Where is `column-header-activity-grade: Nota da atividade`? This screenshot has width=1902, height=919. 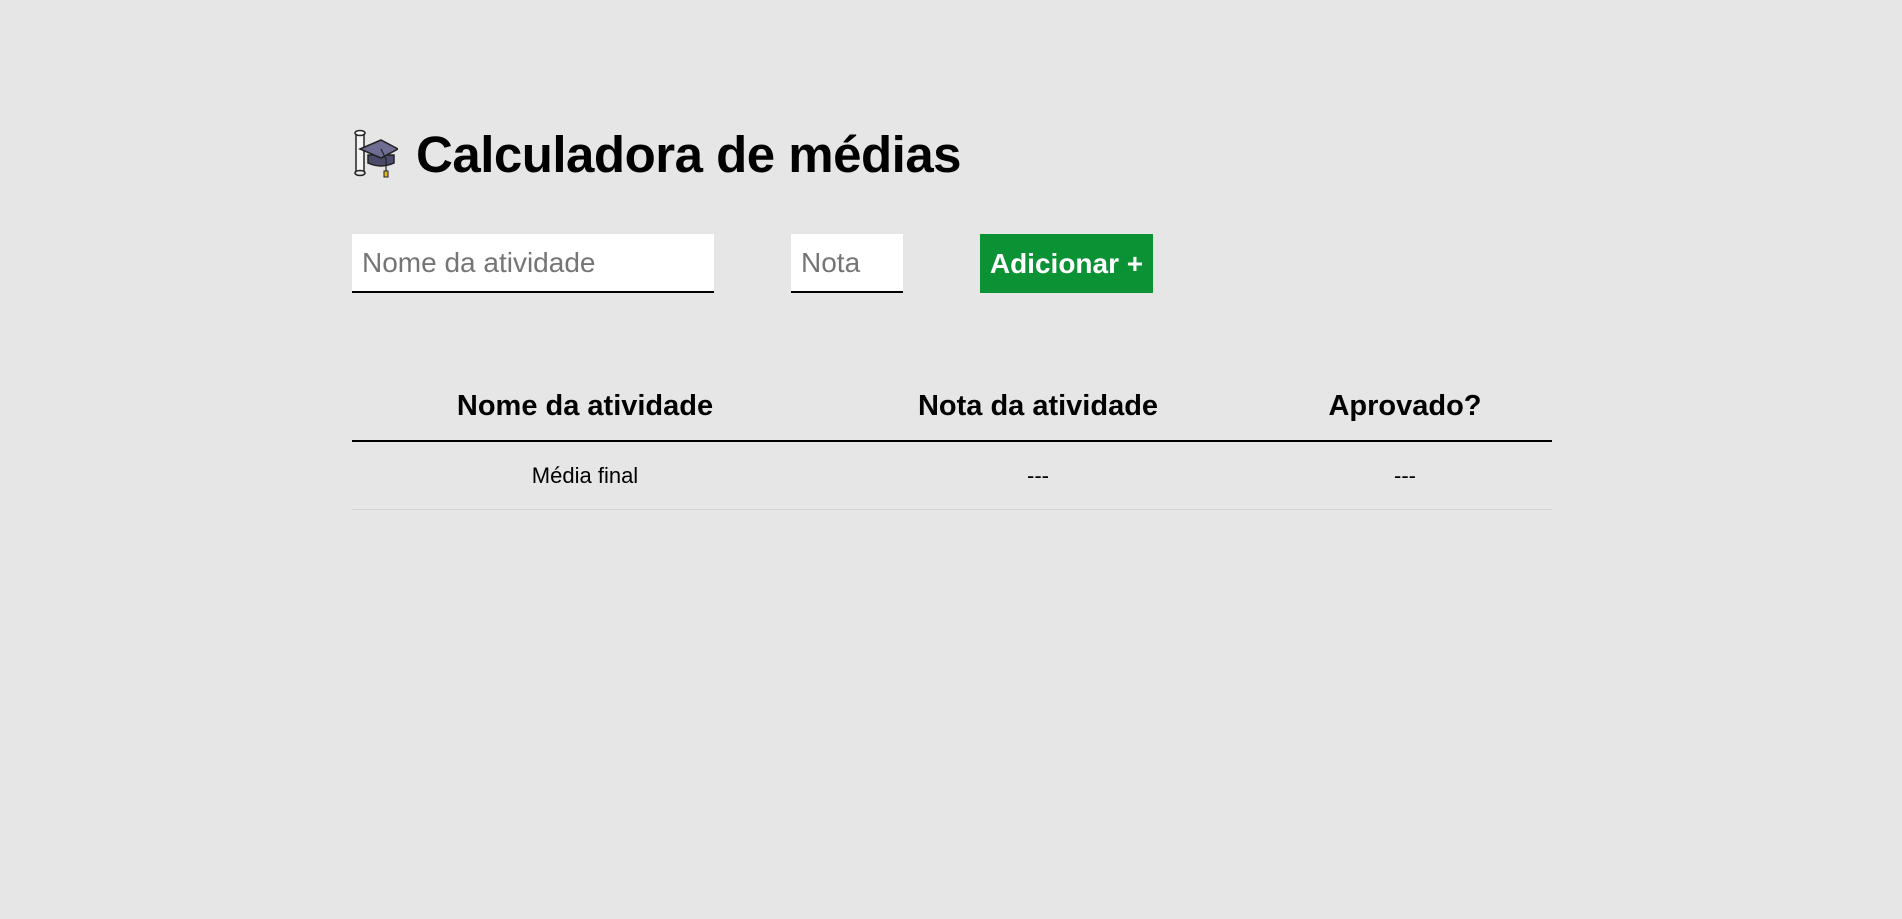
column-header-activity-grade: Nota da atividade is located at coordinates (1038, 407).